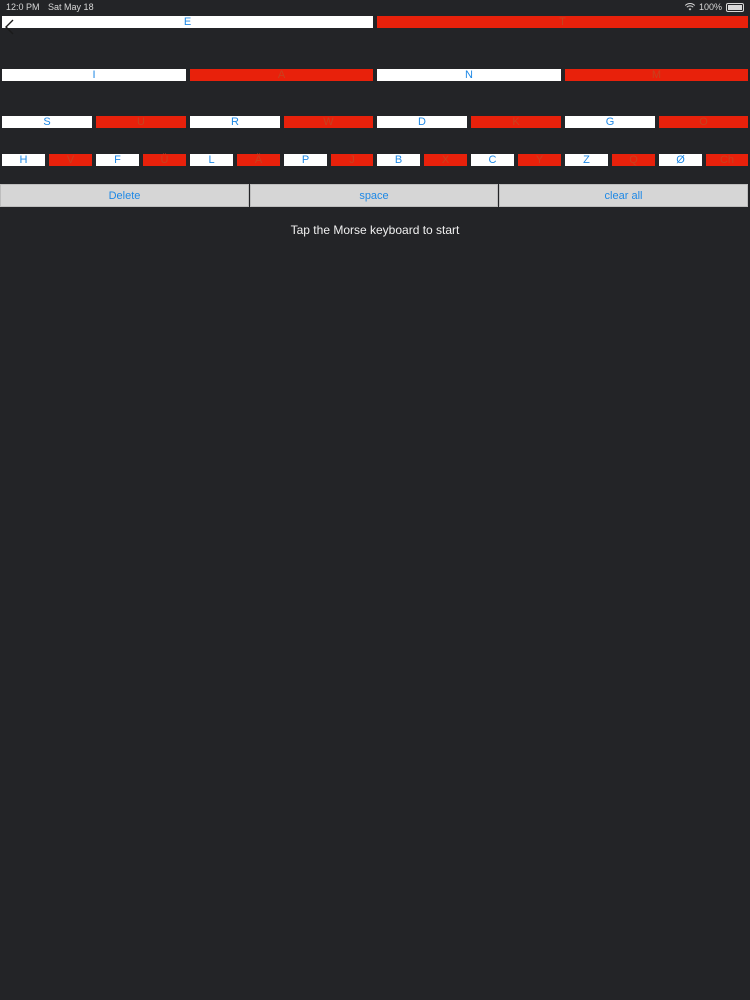 This screenshot has height=1000, width=750. What do you see at coordinates (23, 160) in the screenshot?
I see `key-h: H` at bounding box center [23, 160].